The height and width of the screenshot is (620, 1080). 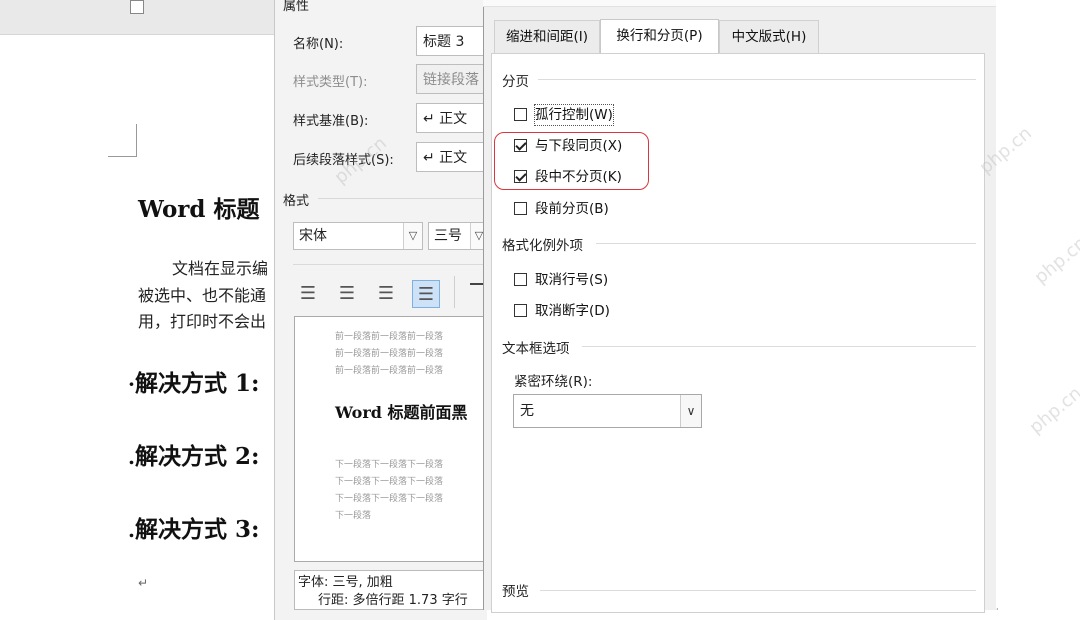 What do you see at coordinates (574, 115) in the screenshot?
I see `checkbox-label: 孤行控制(W)` at bounding box center [574, 115].